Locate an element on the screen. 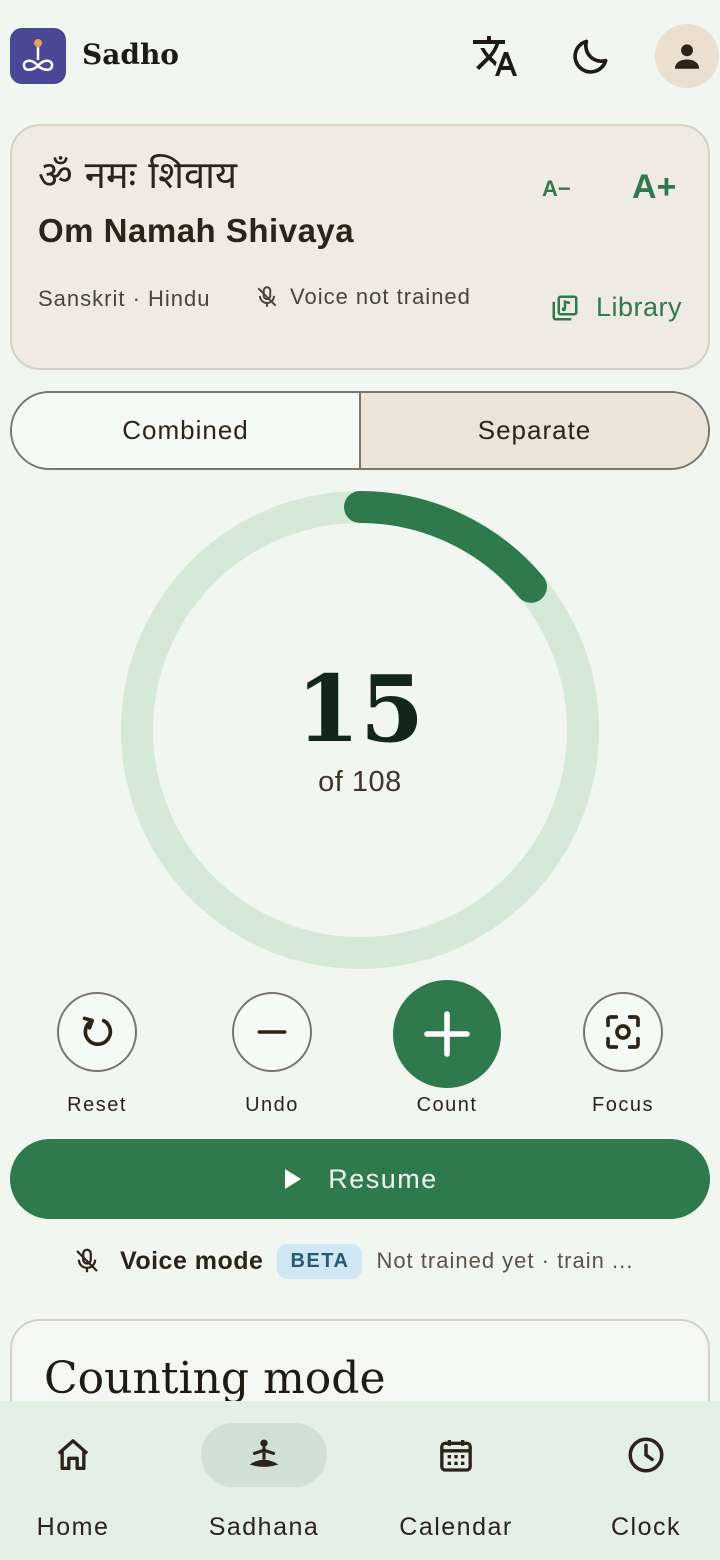  count-button is located at coordinates (447, 1034).